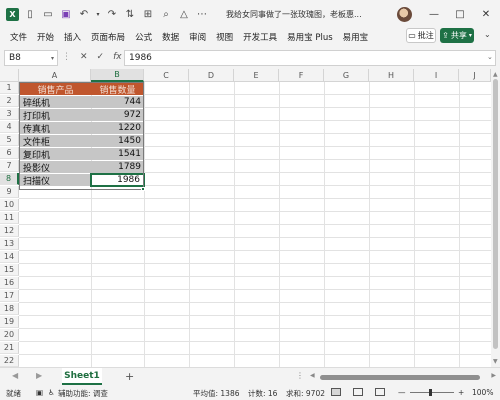 This screenshot has width=500, height=400. I want to click on scroll-down-icon: ▼, so click(495, 361).